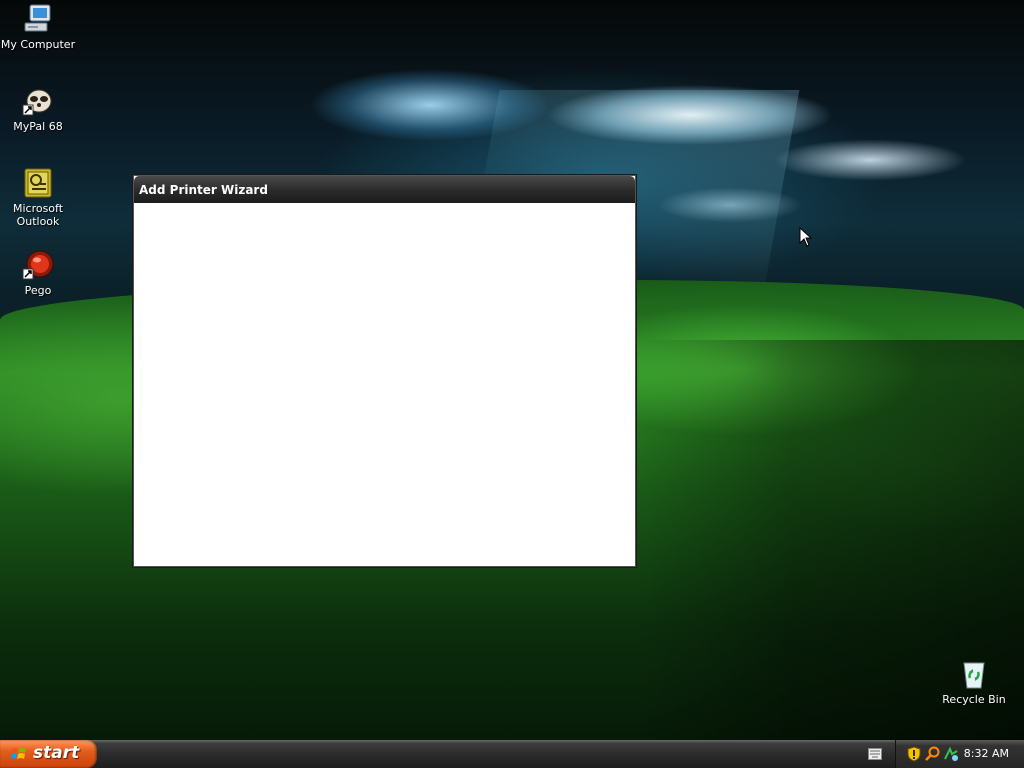  I want to click on search-icon, so click(933, 754).